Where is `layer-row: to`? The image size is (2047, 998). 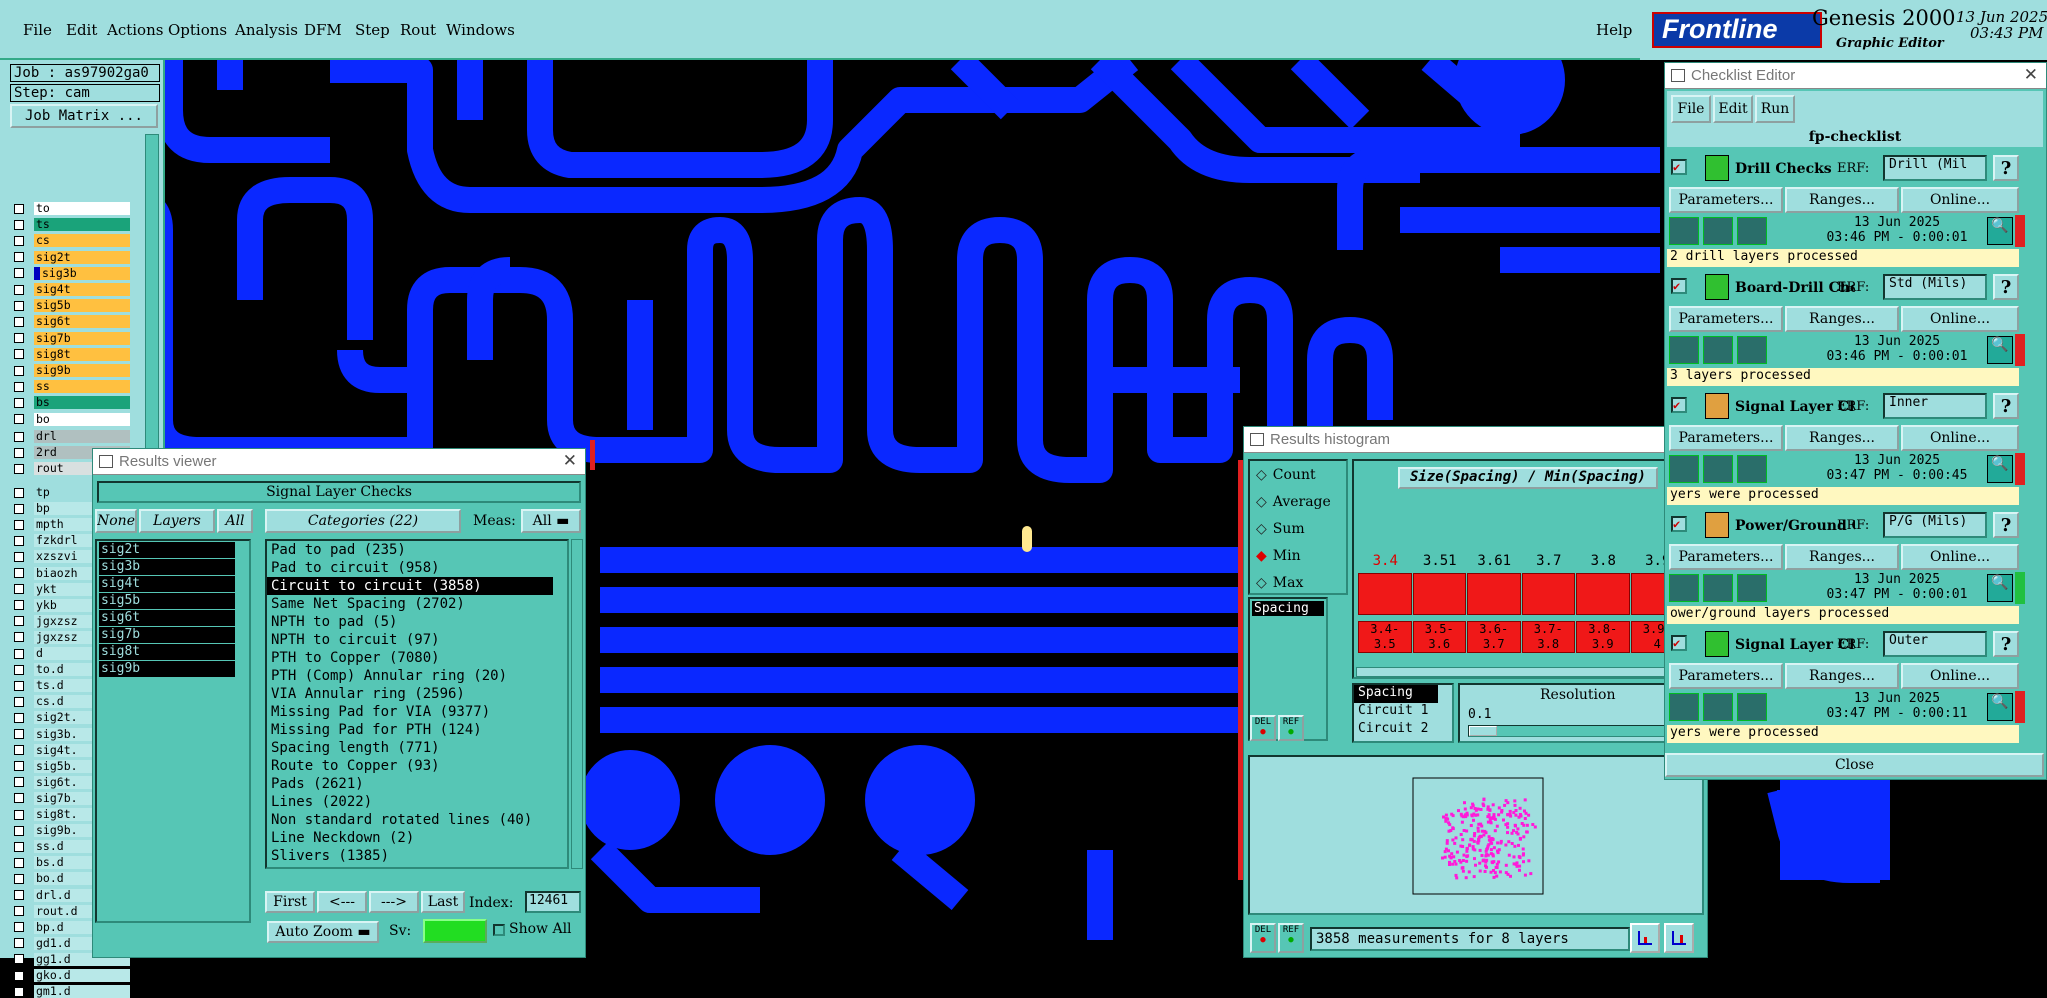
layer-row: to is located at coordinates (72, 208).